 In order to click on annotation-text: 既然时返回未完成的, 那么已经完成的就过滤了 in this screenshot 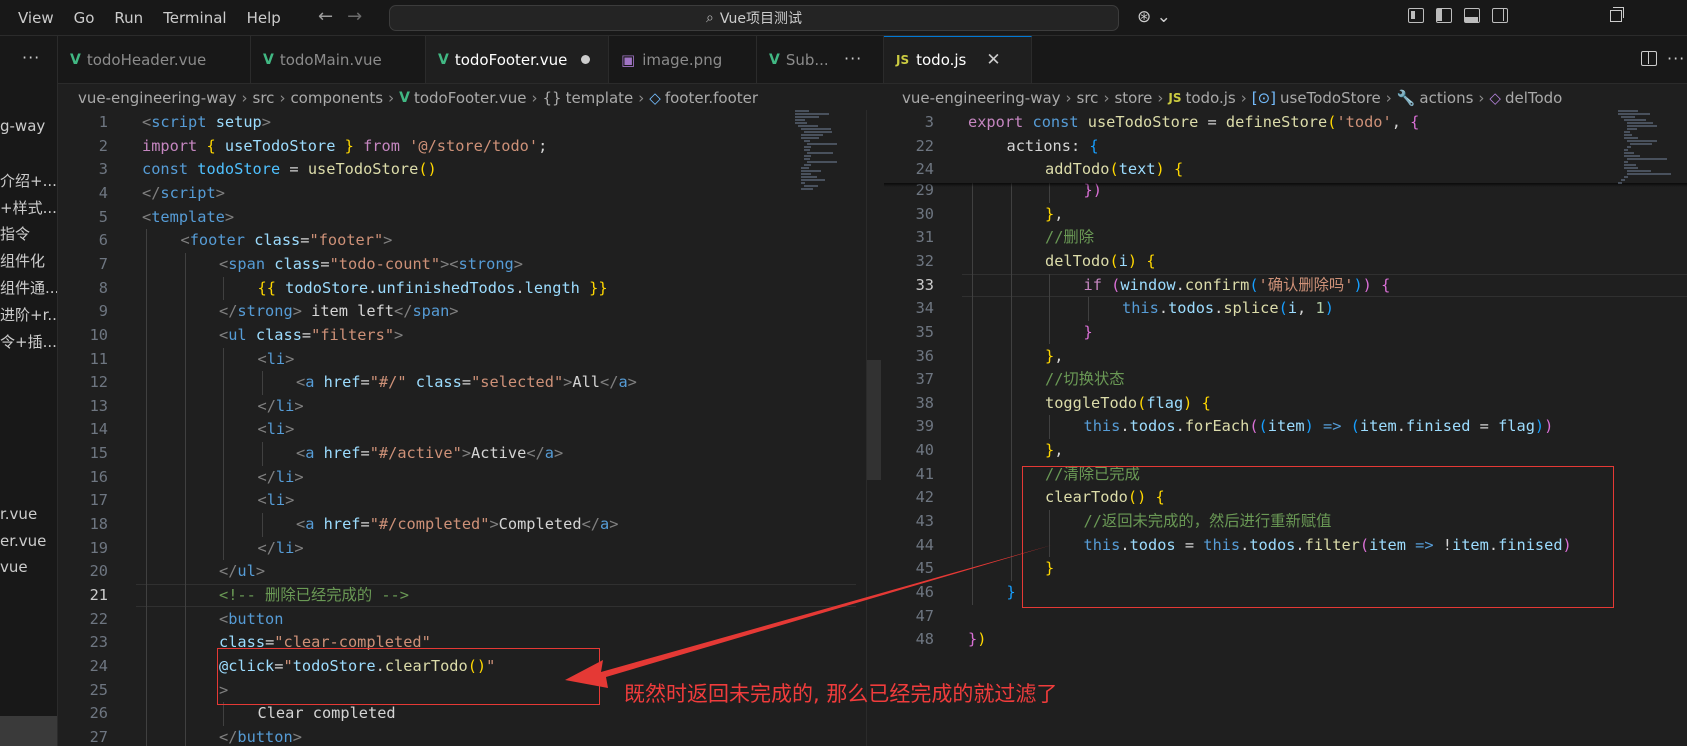, I will do `click(841, 694)`.